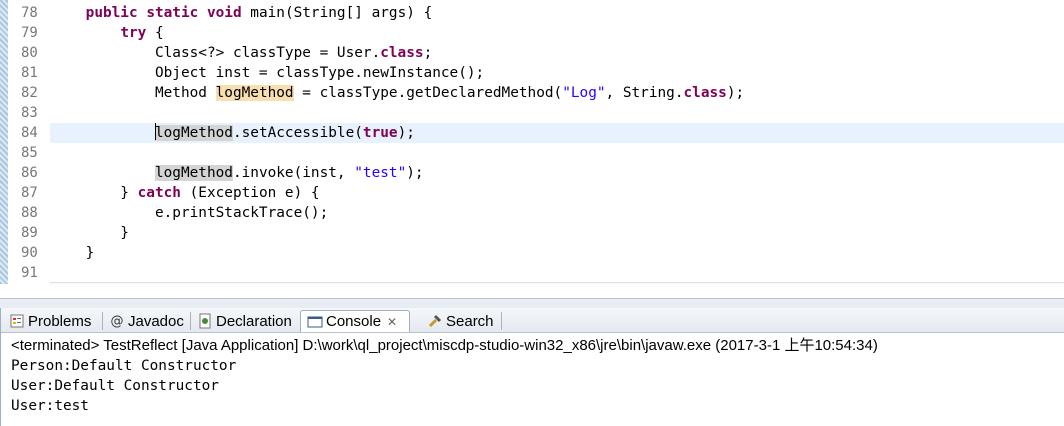  I want to click on code-line: 84 logMethod.setAccessible(true);, so click(532, 133).